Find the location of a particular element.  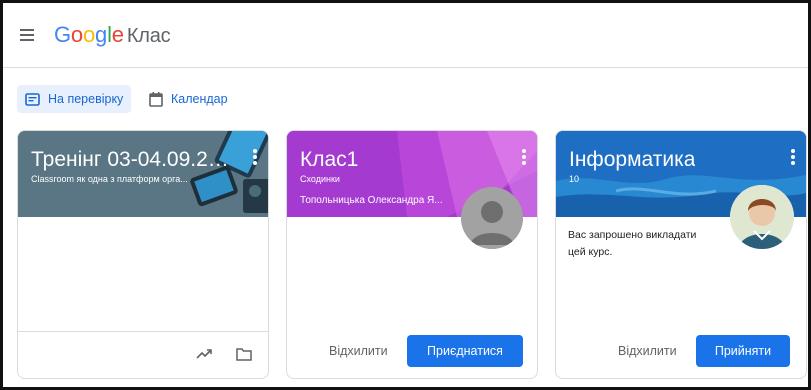

to-review-button: На перевірку is located at coordinates (74, 99).